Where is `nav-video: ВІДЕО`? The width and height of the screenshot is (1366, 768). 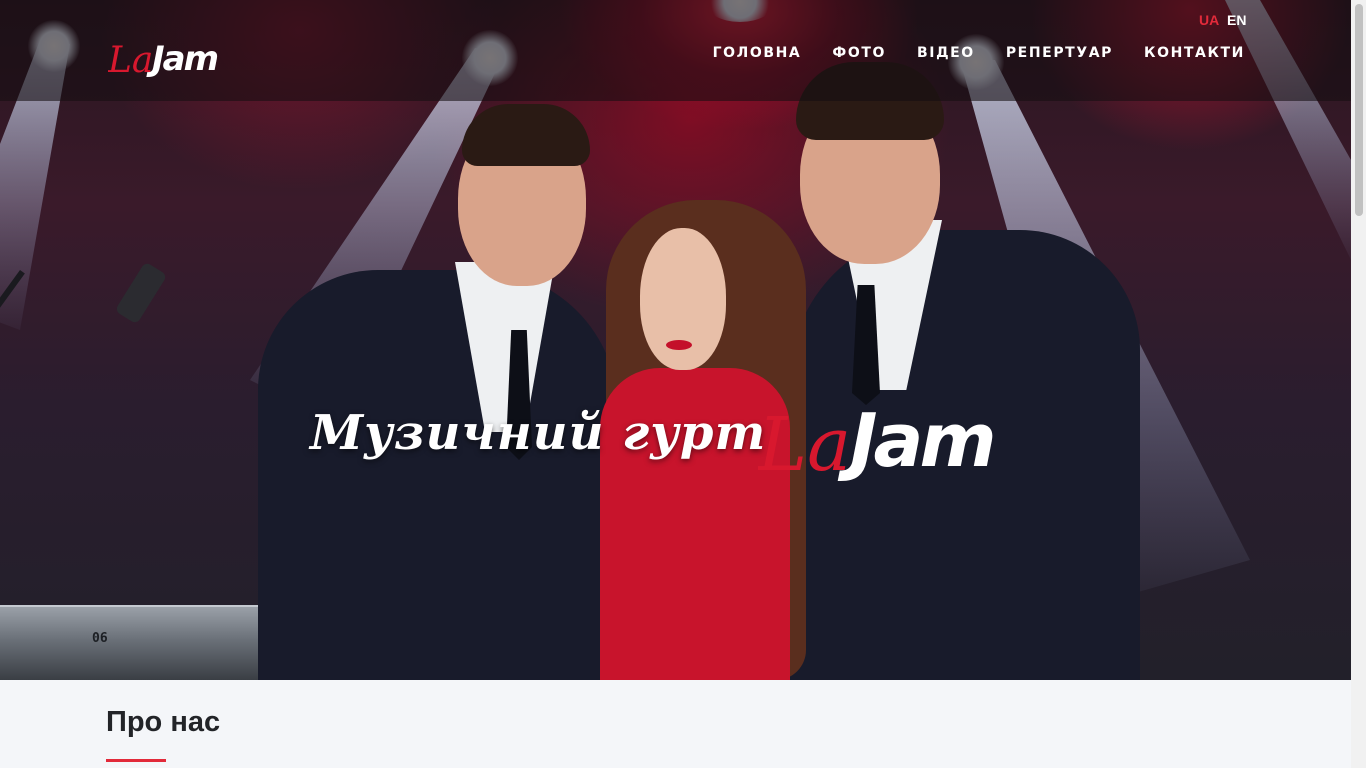
nav-video: ВІДЕО is located at coordinates (946, 53).